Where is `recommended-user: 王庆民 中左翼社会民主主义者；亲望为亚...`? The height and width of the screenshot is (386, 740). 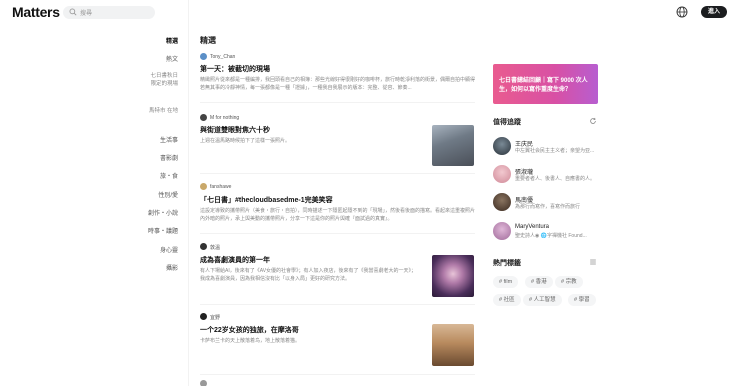 recommended-user: 王庆民 中左翼社会民主主义者；亲望为亚... is located at coordinates (548, 147).